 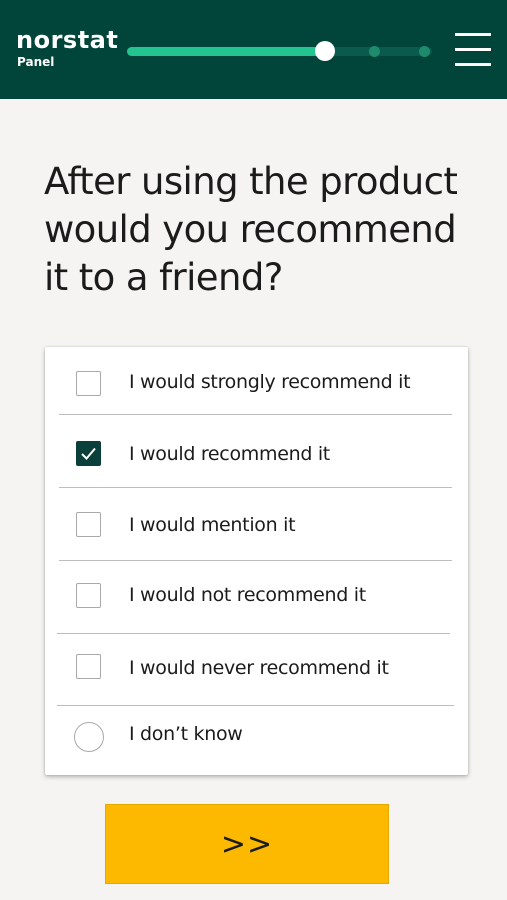 I want to click on checkmark-icon, so click(x=88, y=453).